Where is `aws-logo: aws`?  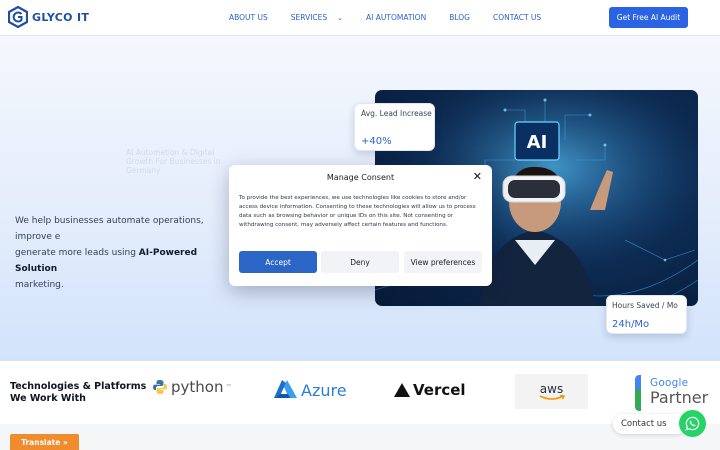 aws-logo: aws is located at coordinates (551, 391).